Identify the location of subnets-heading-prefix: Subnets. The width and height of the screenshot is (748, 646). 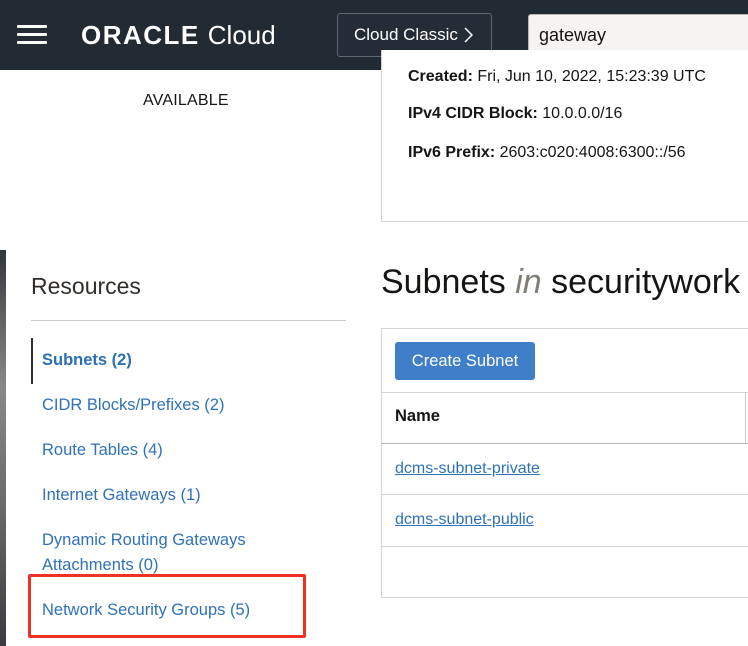
(443, 282).